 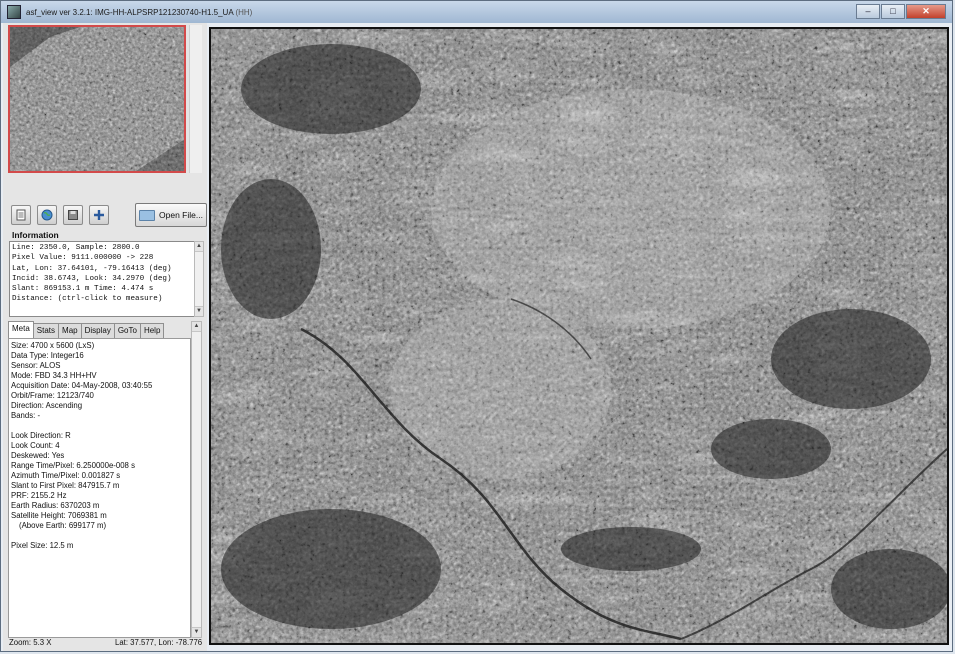 What do you see at coordinates (60, 215) in the screenshot?
I see `toolbar` at bounding box center [60, 215].